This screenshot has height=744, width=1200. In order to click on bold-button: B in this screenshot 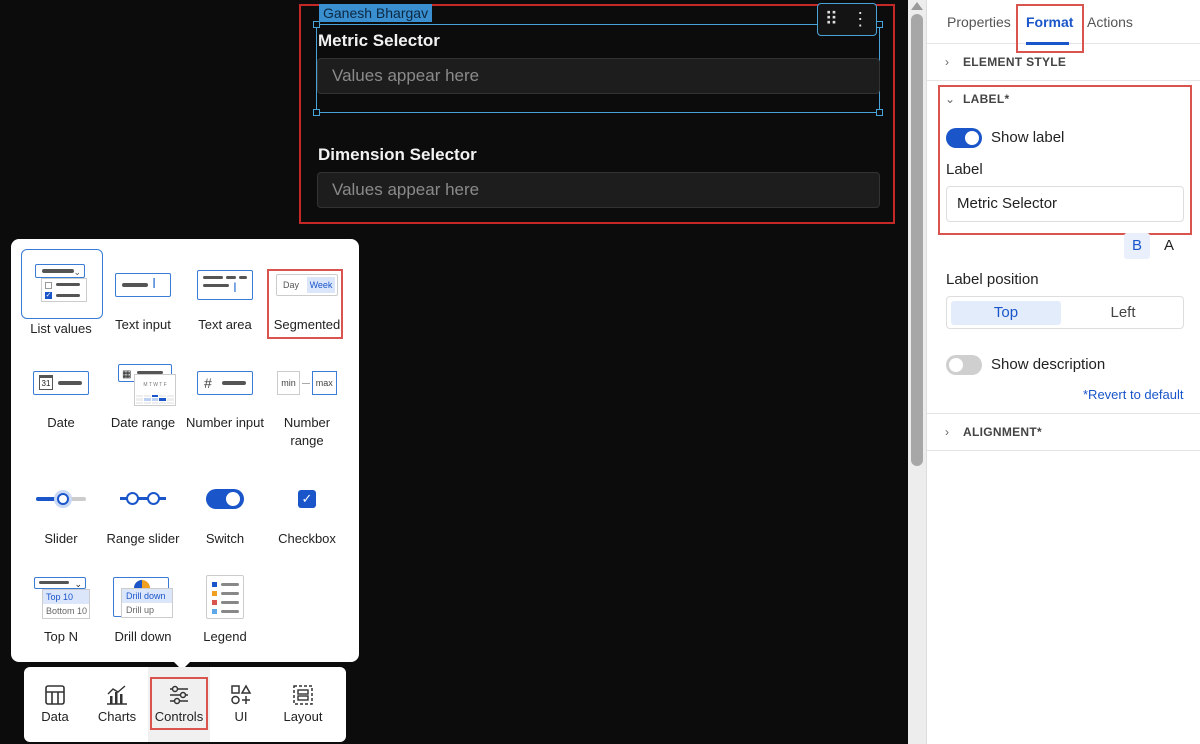, I will do `click(1137, 246)`.